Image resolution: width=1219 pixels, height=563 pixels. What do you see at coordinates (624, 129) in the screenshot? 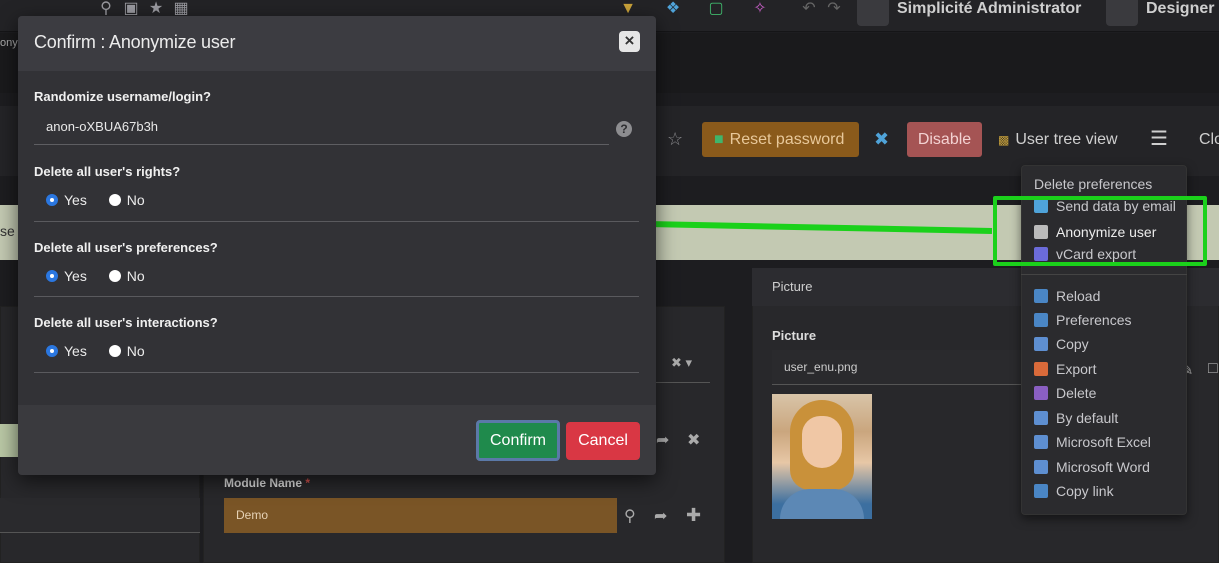
I see `help-icon: ?` at bounding box center [624, 129].